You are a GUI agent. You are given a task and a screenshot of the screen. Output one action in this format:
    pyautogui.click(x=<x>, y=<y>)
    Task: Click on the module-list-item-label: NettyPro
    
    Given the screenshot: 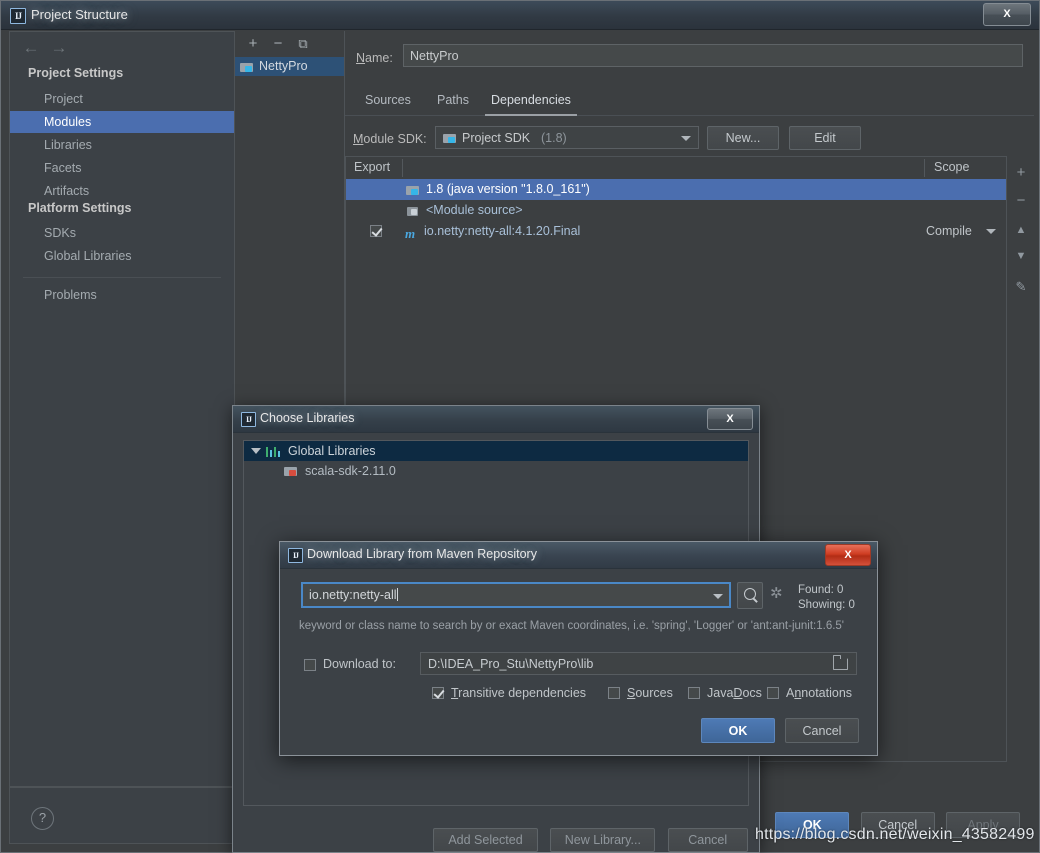 What is the action you would take?
    pyautogui.click(x=283, y=66)
    